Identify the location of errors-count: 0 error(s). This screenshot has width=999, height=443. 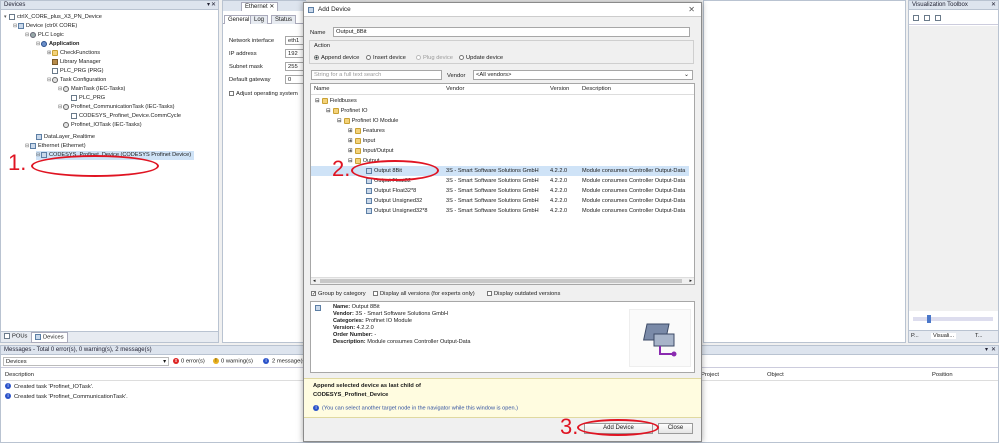
(193, 361).